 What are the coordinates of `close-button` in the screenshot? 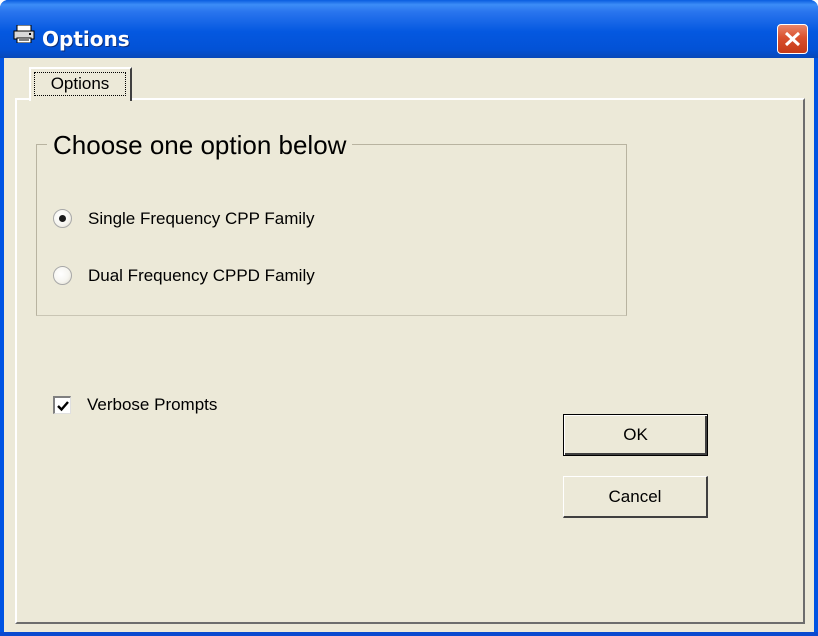 It's located at (792, 39).